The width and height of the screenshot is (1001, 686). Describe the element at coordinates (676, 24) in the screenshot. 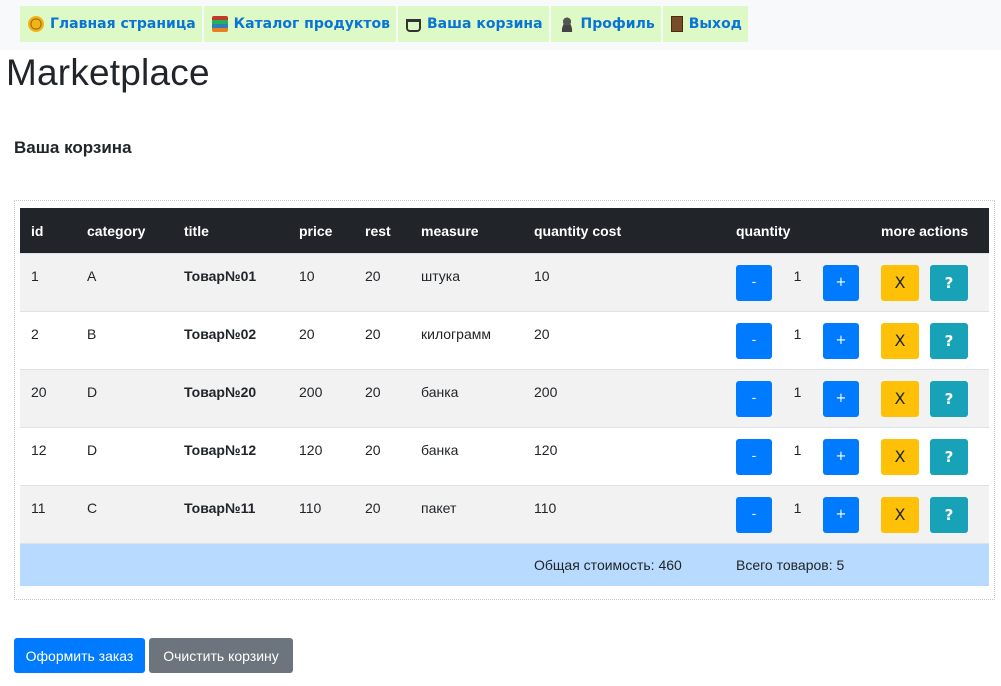

I see `door-icon` at that location.